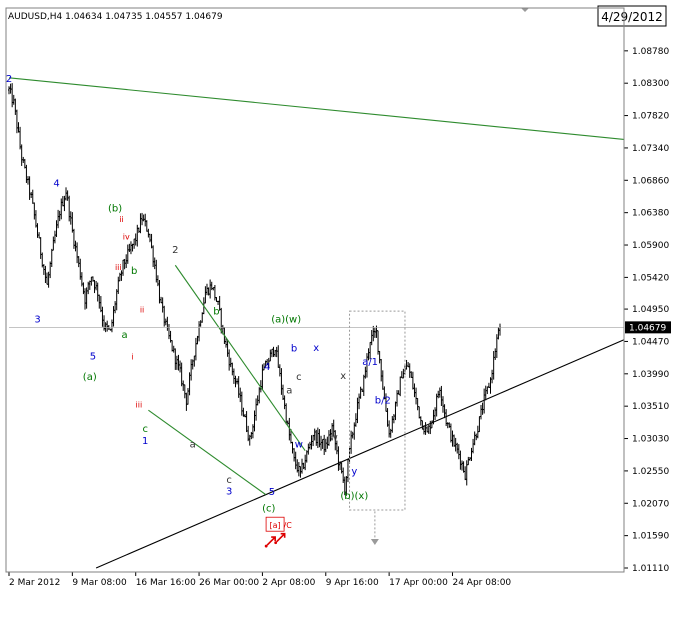 Image resolution: width=673 pixels, height=637 pixels. I want to click on wave-label: i, so click(132, 357).